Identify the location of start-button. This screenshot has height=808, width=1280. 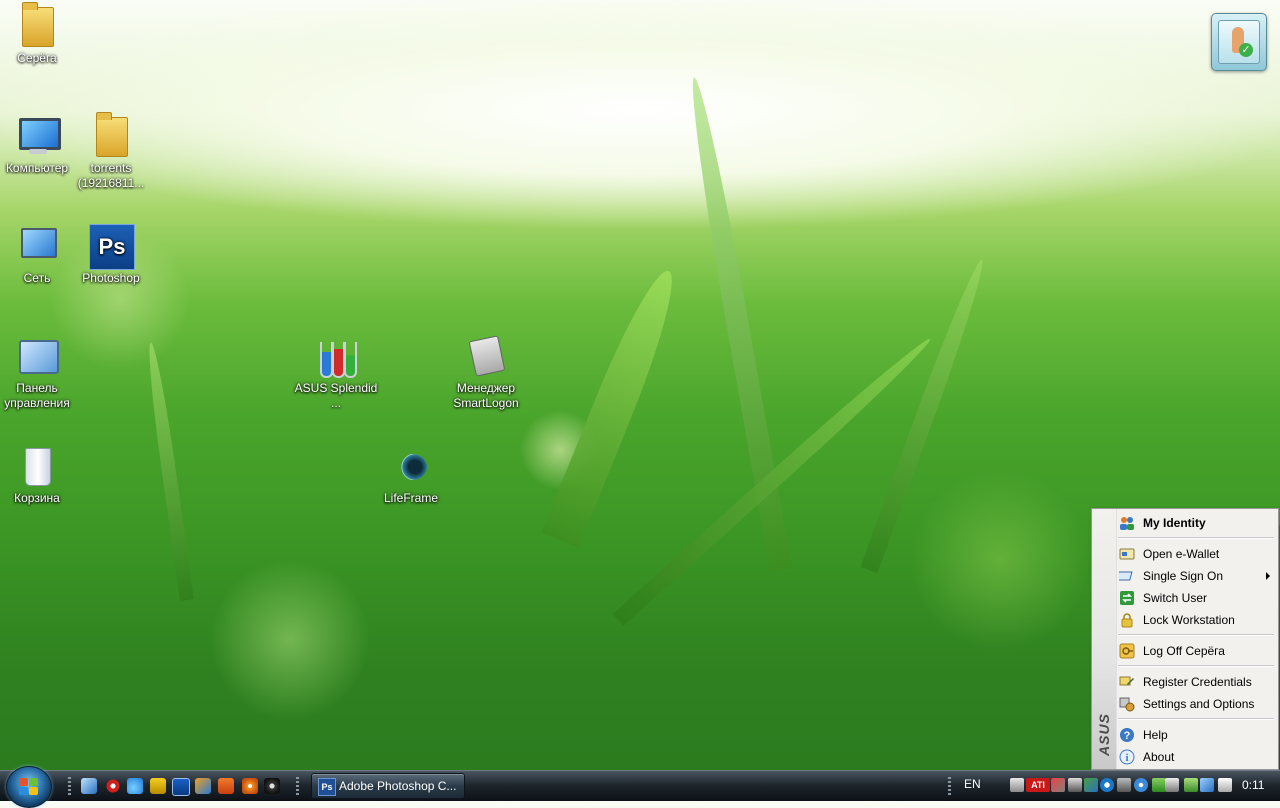
(29, 787).